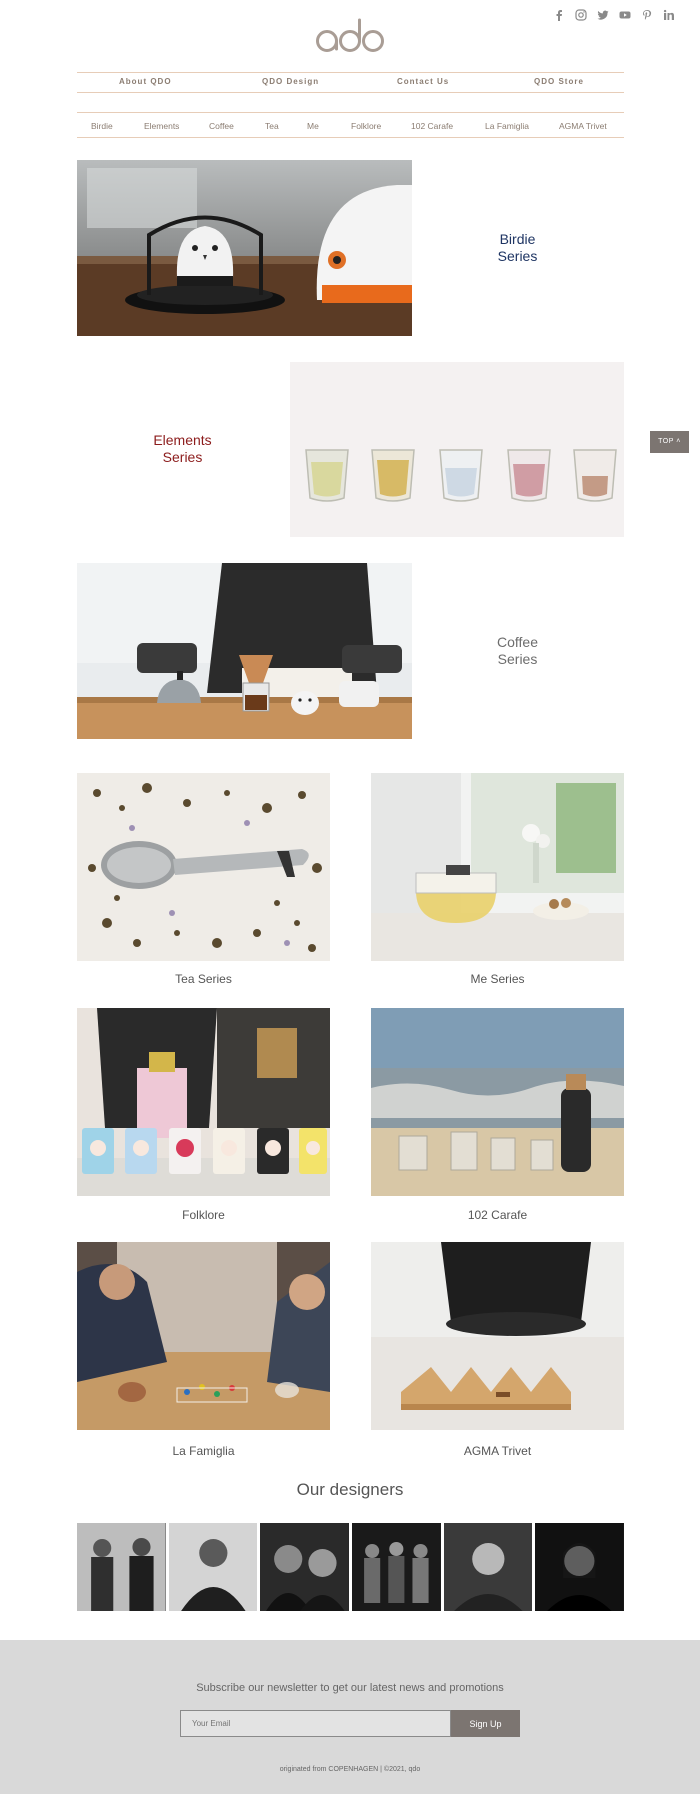 Image resolution: width=700 pixels, height=1794 pixels. Describe the element at coordinates (313, 126) in the screenshot. I see `series-nav-me: Me` at that location.